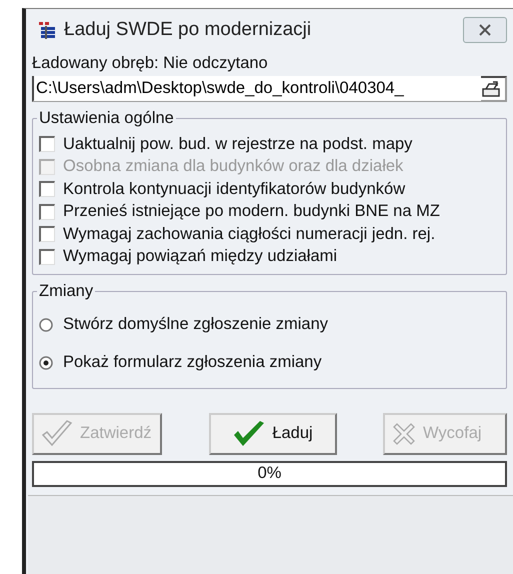  Describe the element at coordinates (234, 189) in the screenshot. I see `checkbox-label: Kontrola kontynuacji identyfikatorów budynków` at that location.